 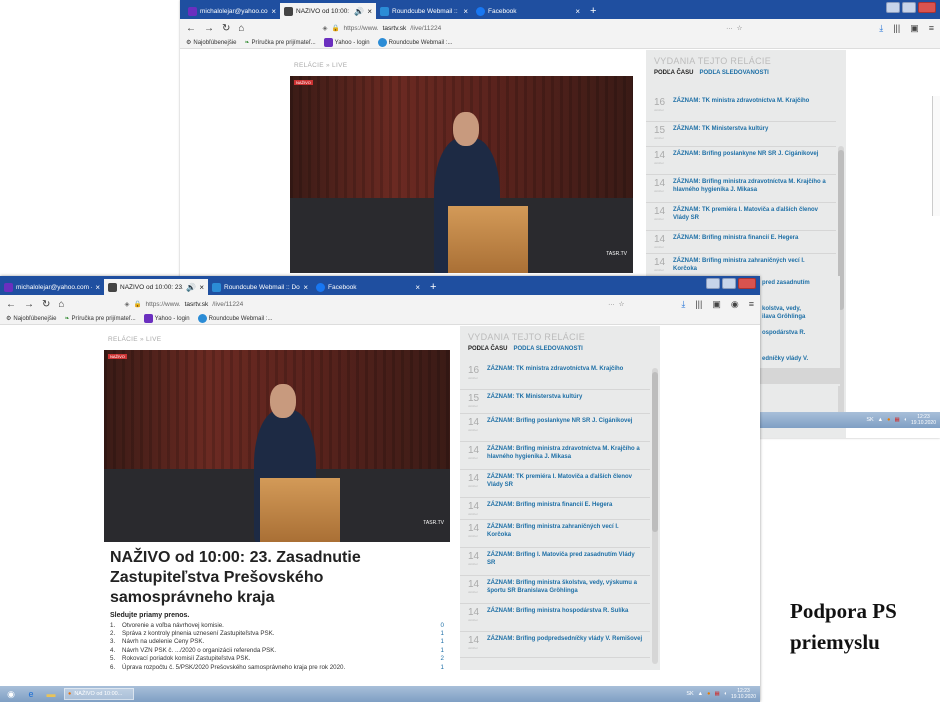 I want to click on account-icon: ◉, so click(x=735, y=304).